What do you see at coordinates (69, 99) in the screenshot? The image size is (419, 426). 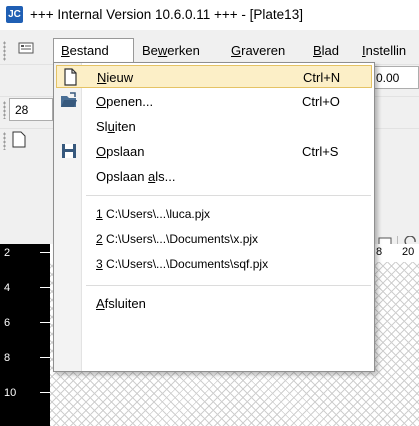 I see `open-folder-icon` at bounding box center [69, 99].